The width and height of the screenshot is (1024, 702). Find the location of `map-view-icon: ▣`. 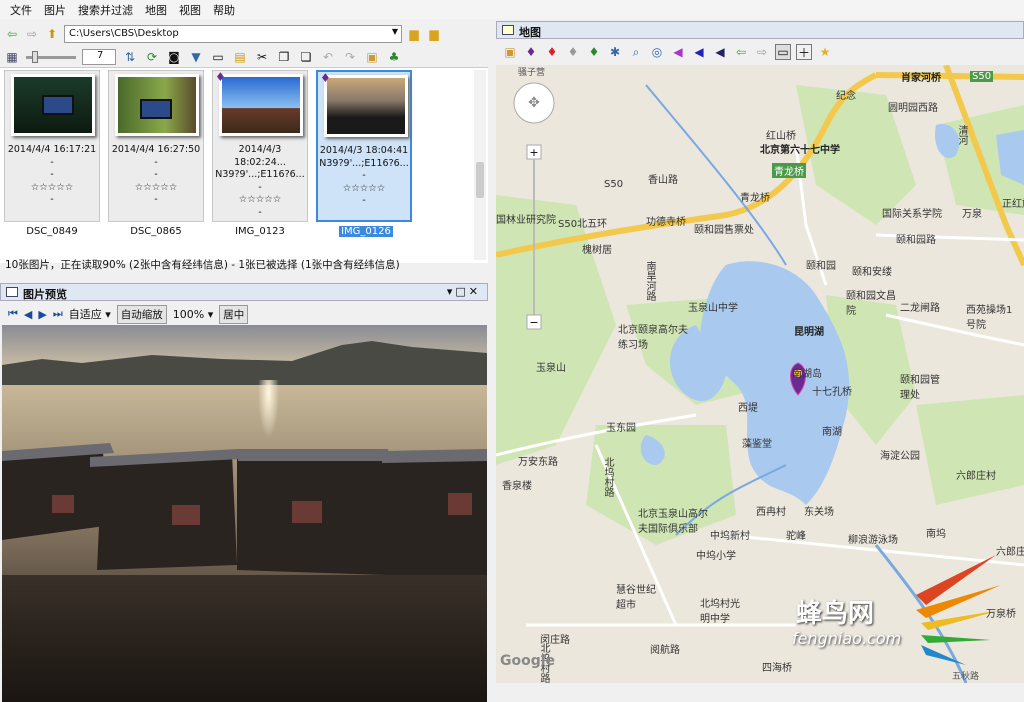

map-view-icon: ▣ is located at coordinates (510, 52).